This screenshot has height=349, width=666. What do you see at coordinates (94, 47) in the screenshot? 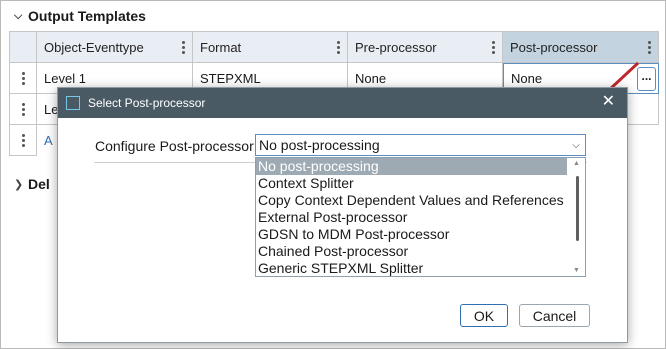
I see `column-header-label: Object-Eventtype` at bounding box center [94, 47].